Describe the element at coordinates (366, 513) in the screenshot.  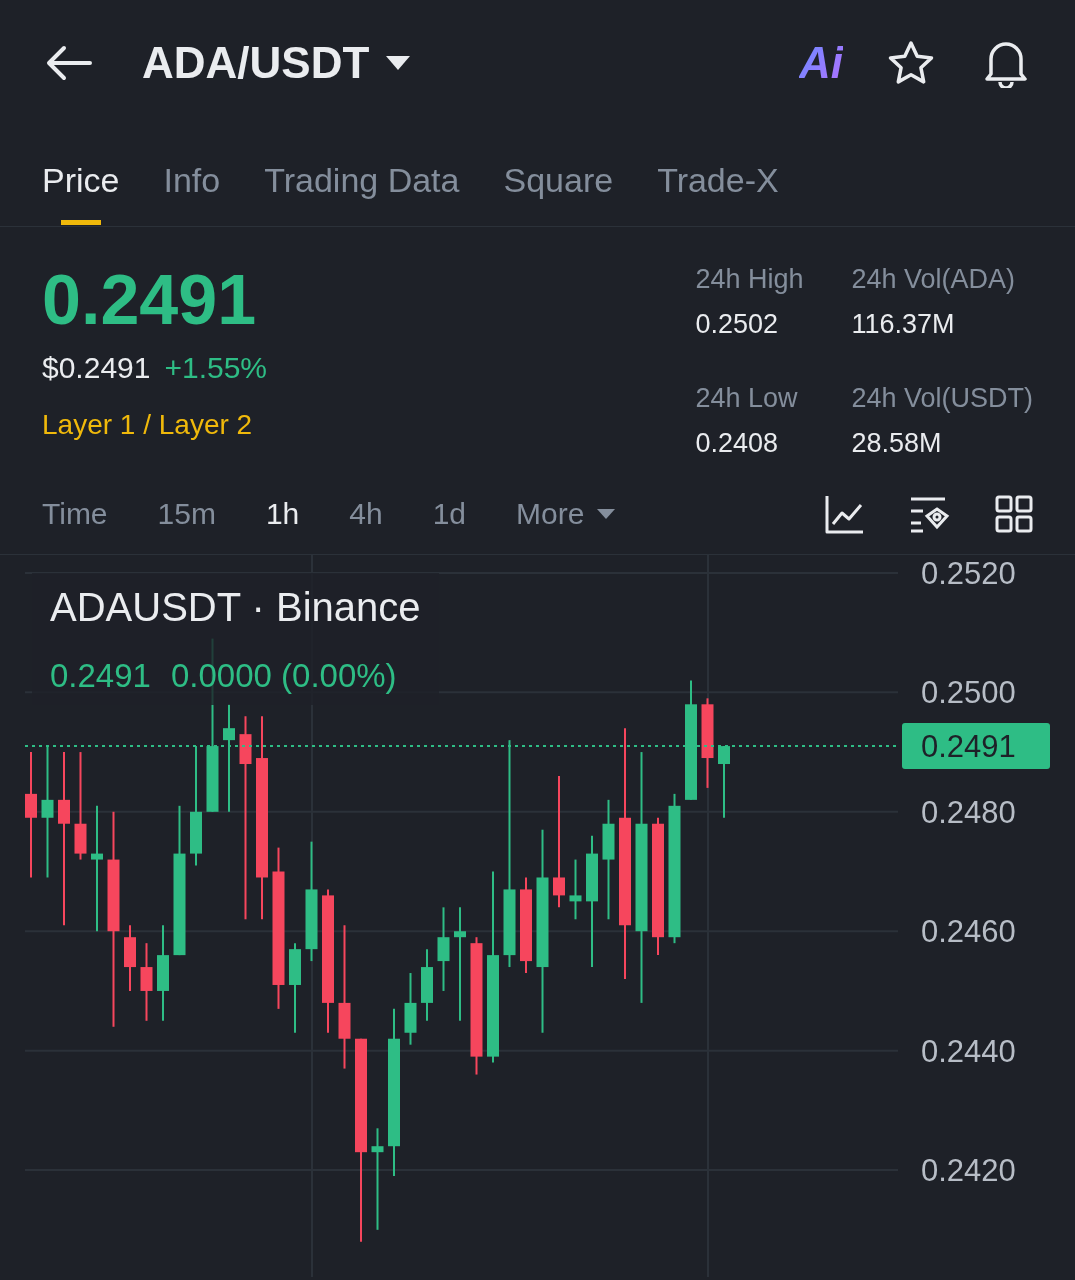
I see `interval-option: 4h` at that location.